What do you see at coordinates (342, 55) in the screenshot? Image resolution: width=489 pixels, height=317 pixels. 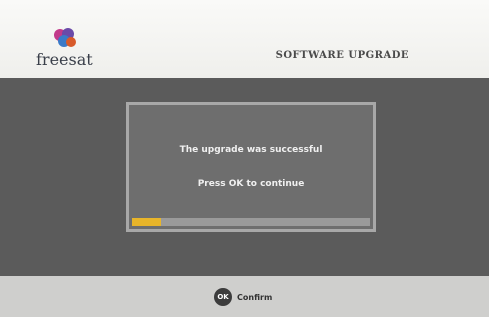 I see `page-title: SOFTWARE UPGRADE` at bounding box center [342, 55].